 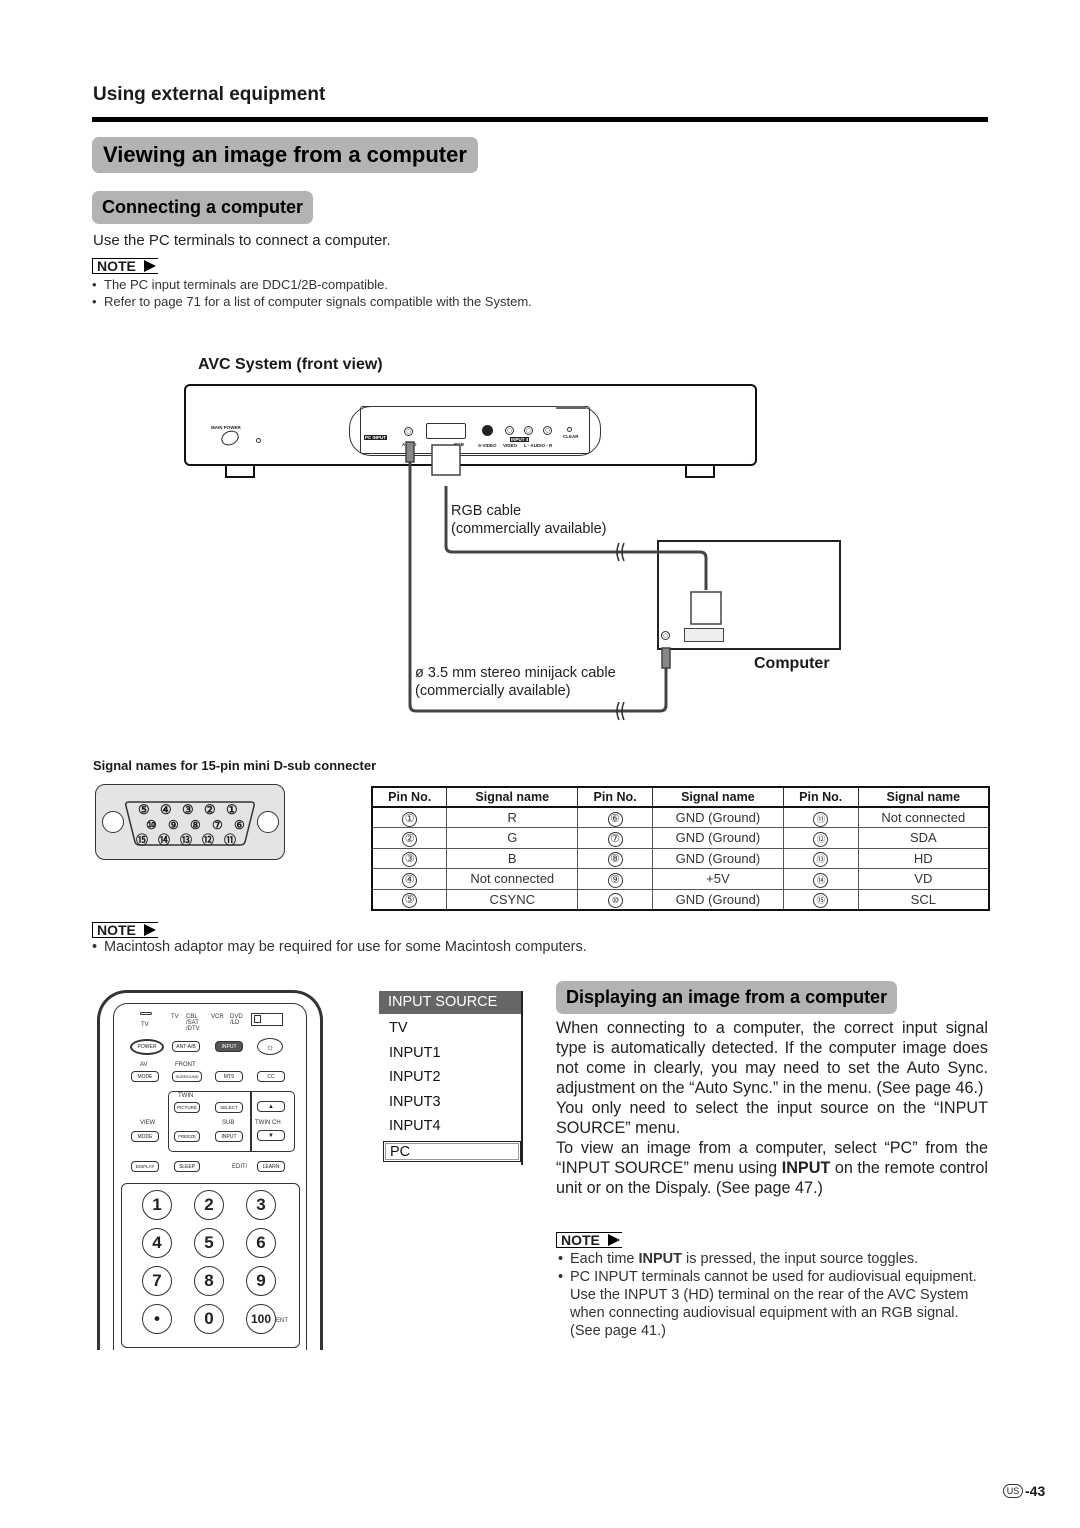 I want to click on device-foot, so click(x=700, y=472).